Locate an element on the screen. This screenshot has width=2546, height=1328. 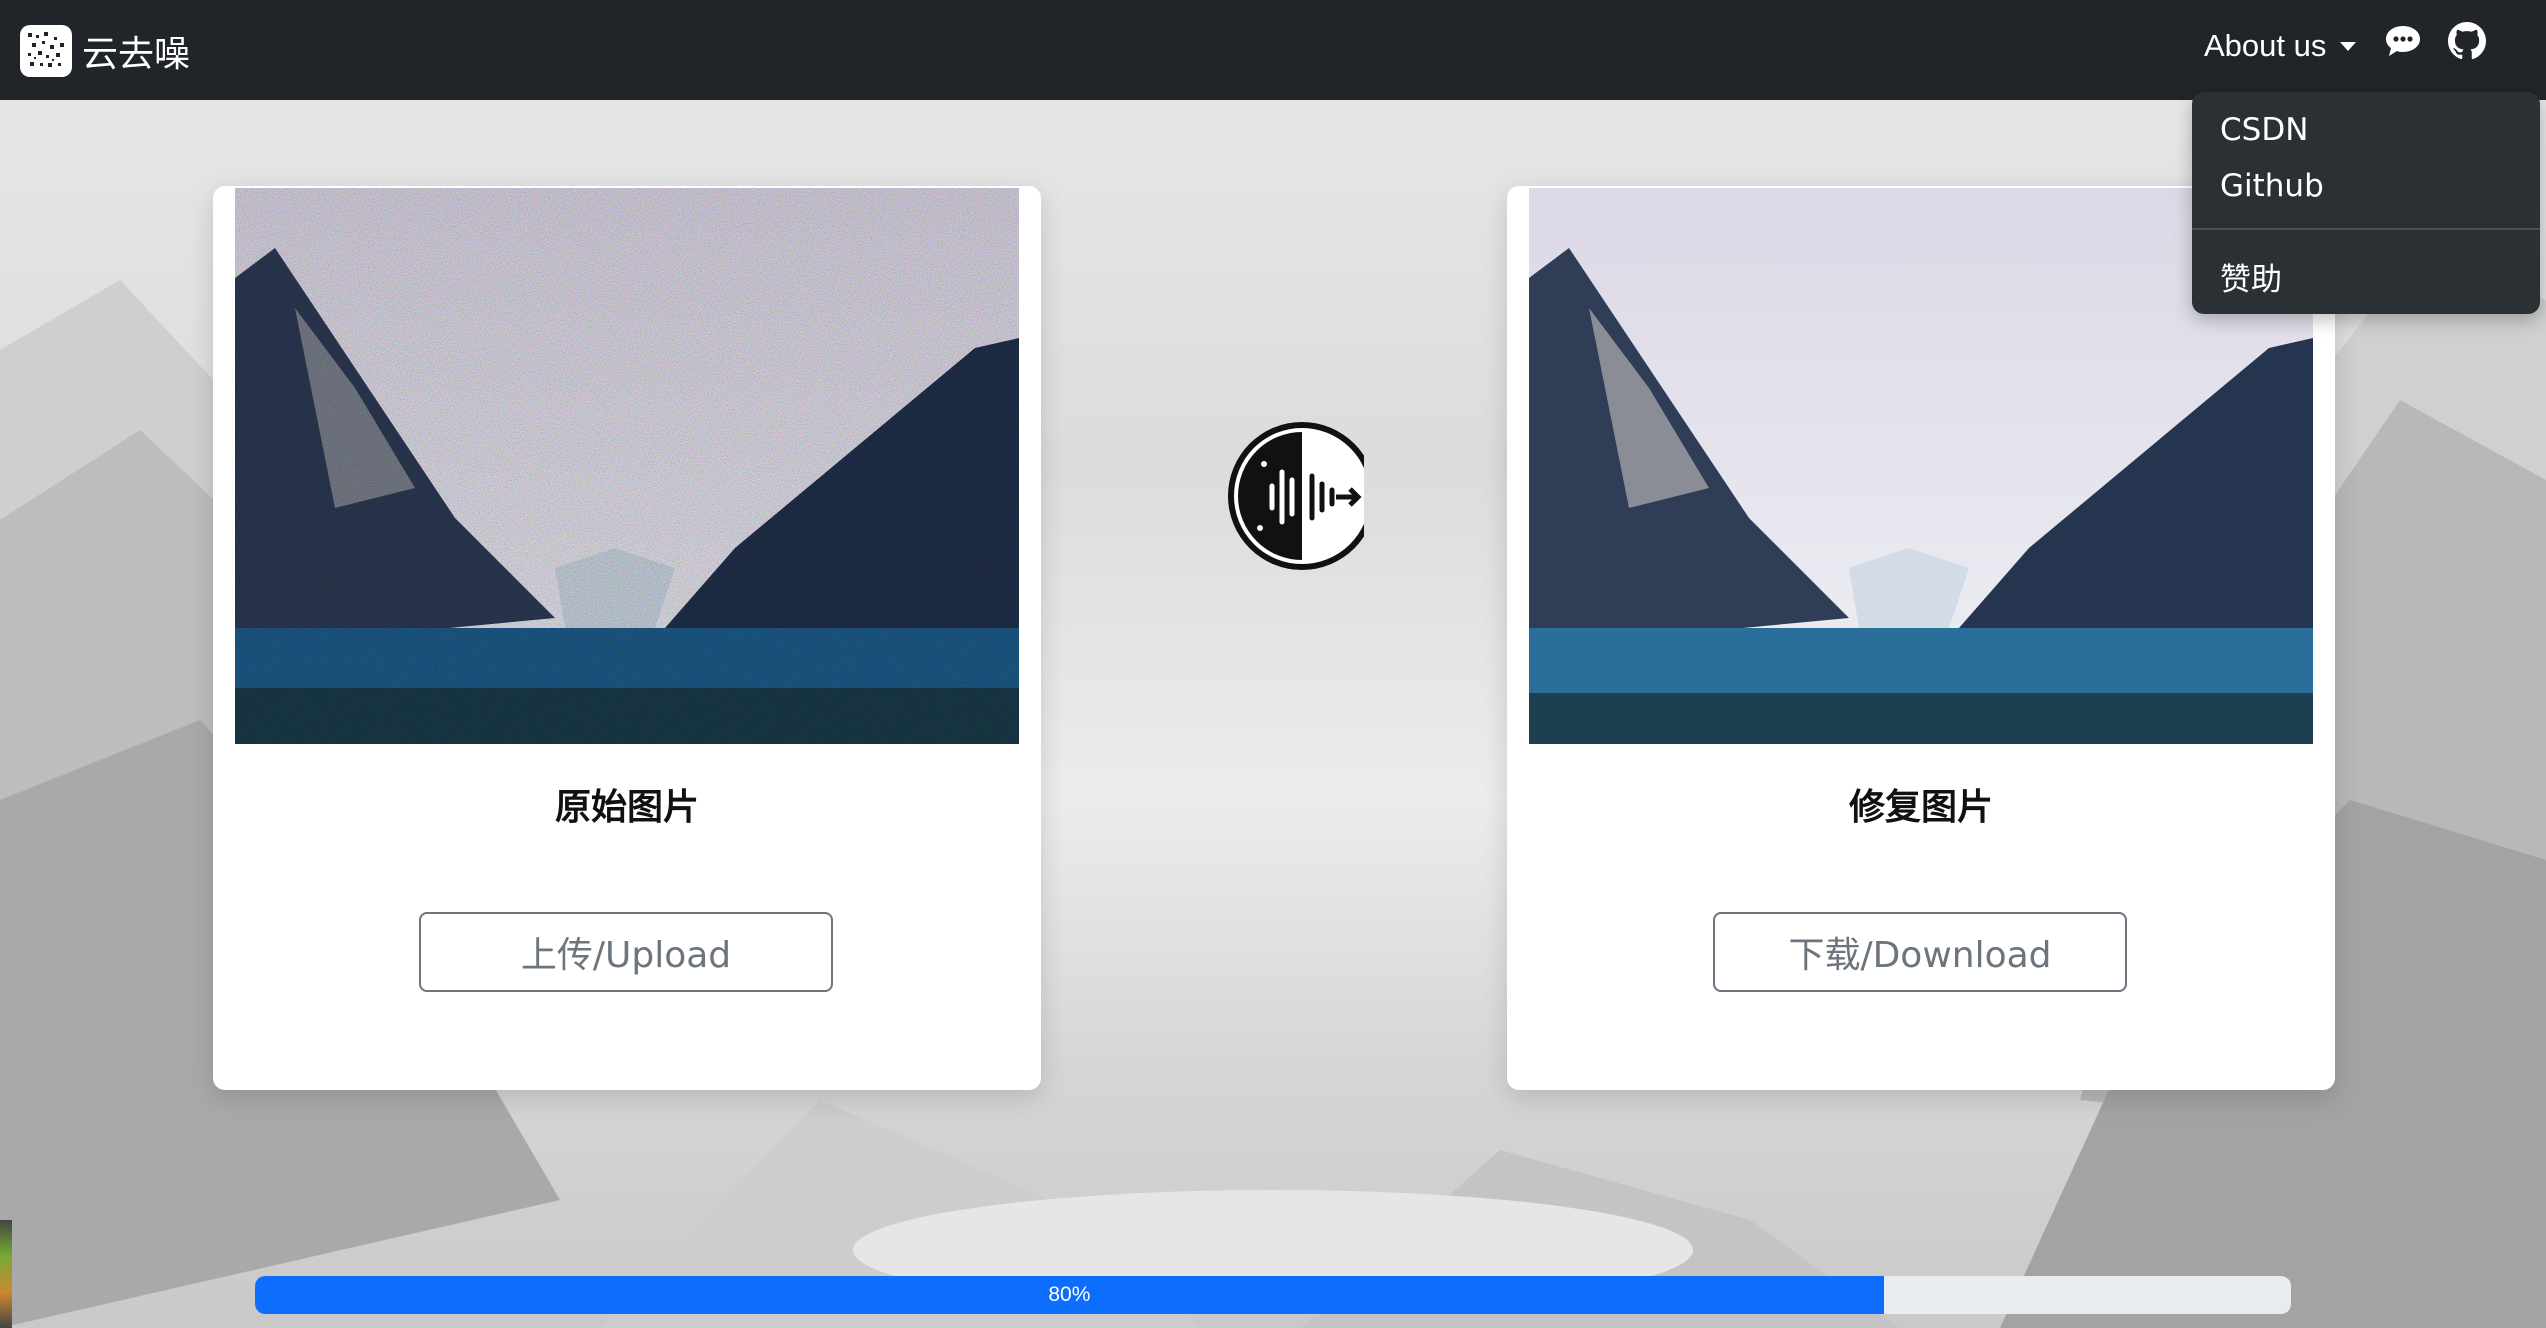
github-icon is located at coordinates (2467, 41).